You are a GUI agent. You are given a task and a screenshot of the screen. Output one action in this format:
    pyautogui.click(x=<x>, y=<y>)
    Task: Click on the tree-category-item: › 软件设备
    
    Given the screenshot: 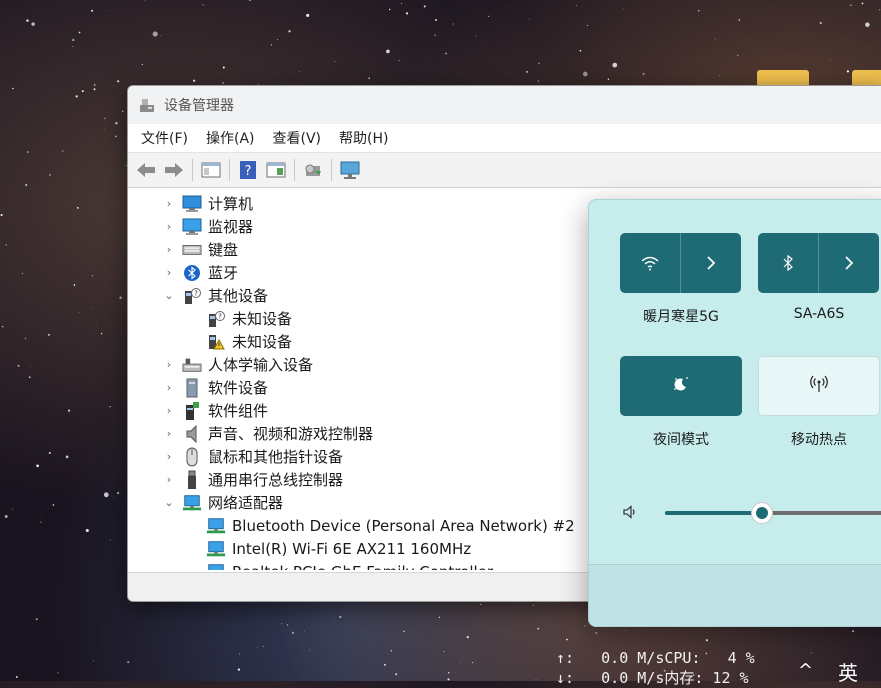 What is the action you would take?
    pyautogui.click(x=215, y=387)
    